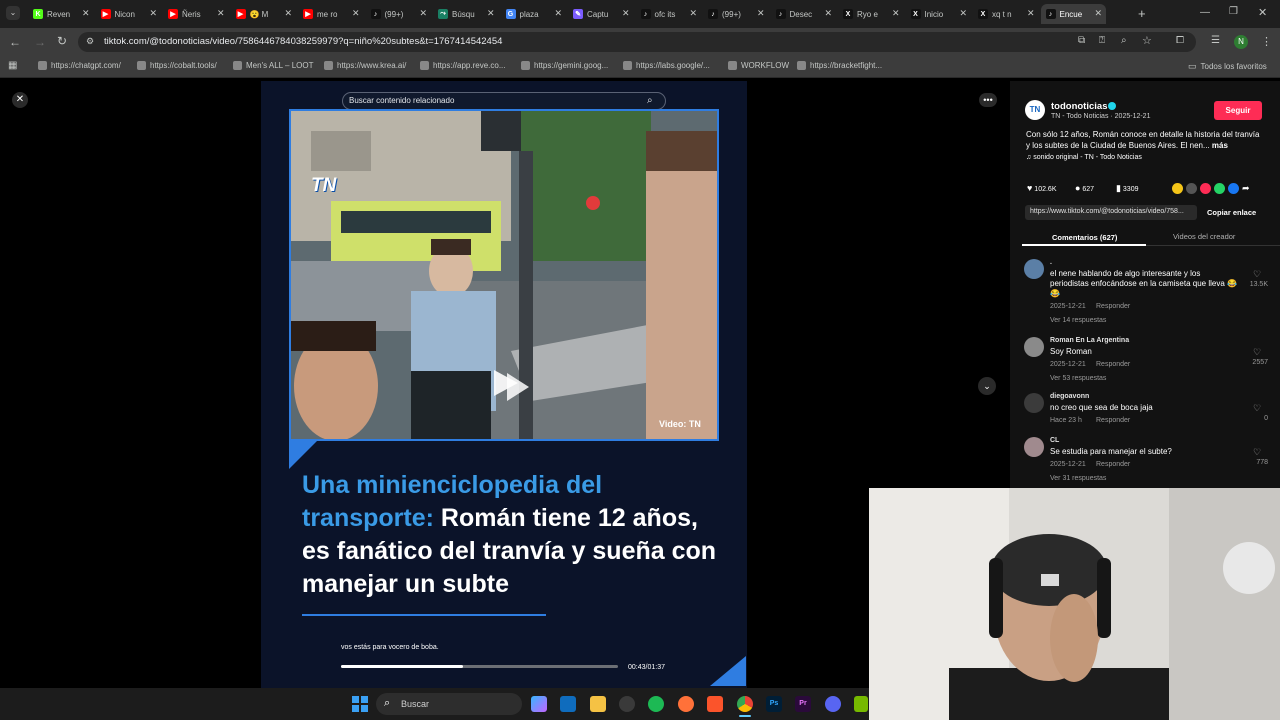 The image size is (1280, 720). What do you see at coordinates (177, 65) in the screenshot?
I see `bookmark-item: https://cobalt.tools/` at bounding box center [177, 65].